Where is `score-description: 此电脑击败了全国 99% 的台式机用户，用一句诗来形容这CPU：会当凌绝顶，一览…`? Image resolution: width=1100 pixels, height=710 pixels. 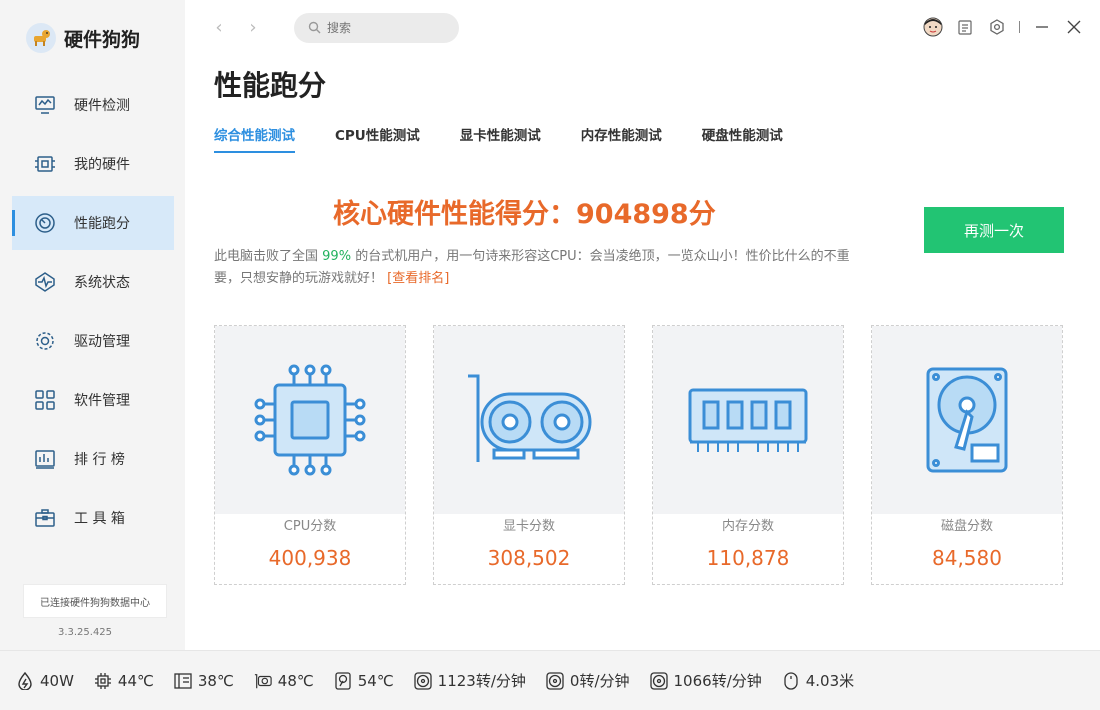 score-description: 此电脑击败了全国 99% 的台式机用户，用一句诗来形容这CPU：会当凌绝顶，一览… is located at coordinates (544, 268).